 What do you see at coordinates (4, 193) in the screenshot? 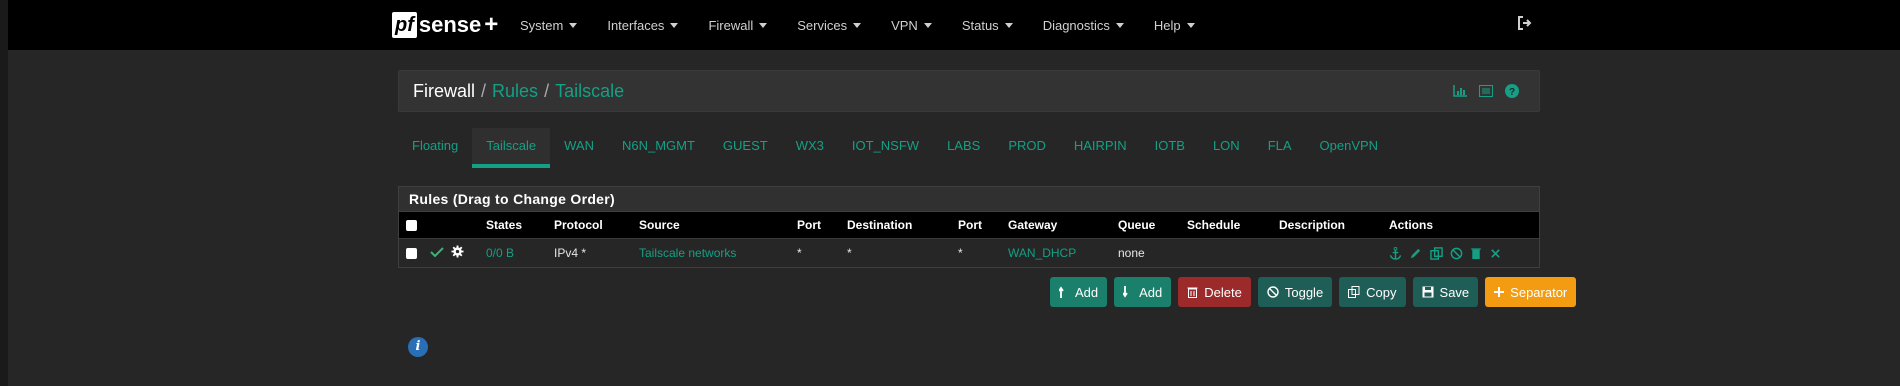
I see `window-edge` at bounding box center [4, 193].